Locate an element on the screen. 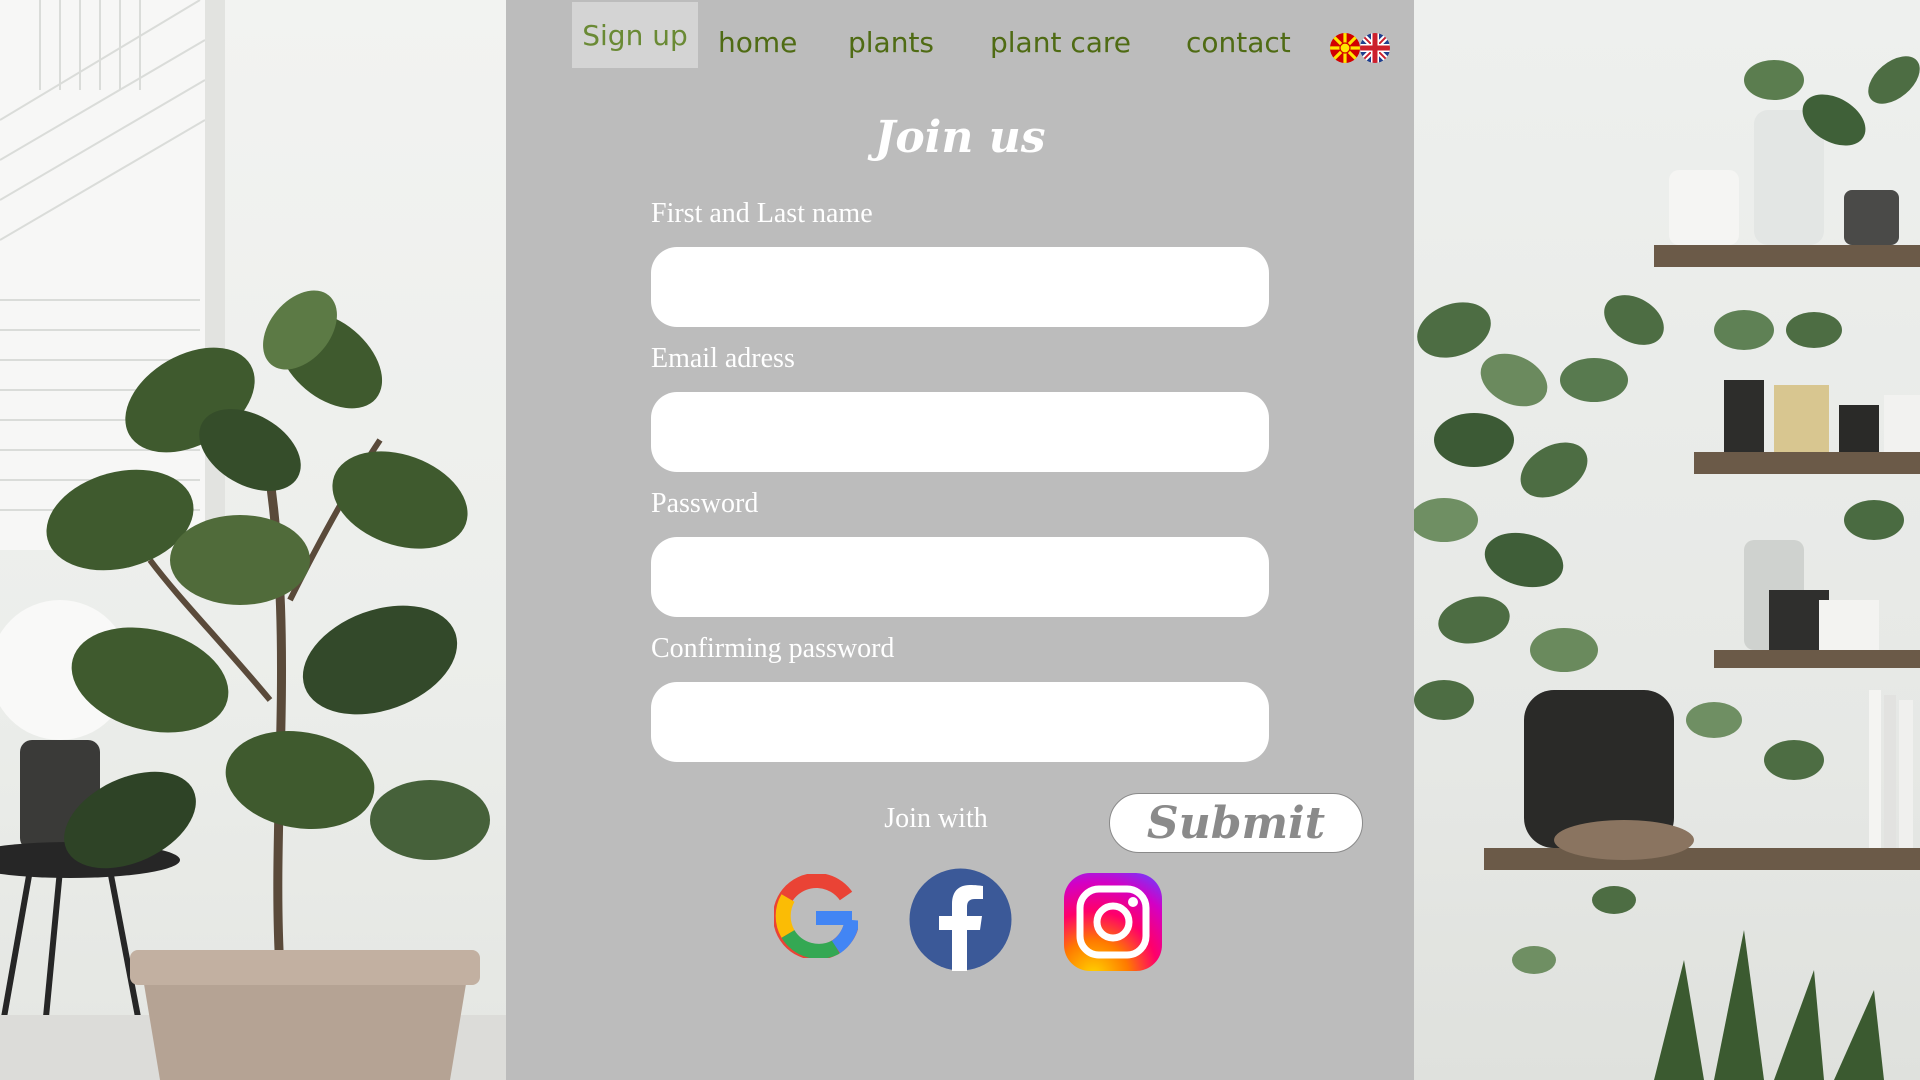  name-label: First and Last name is located at coordinates (762, 213).